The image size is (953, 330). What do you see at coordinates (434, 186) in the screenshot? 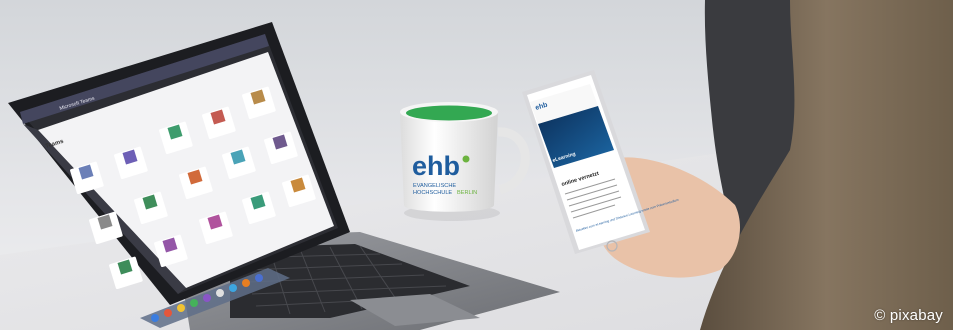
I see `mug-line-1: EVANGELISCHE` at bounding box center [434, 186].